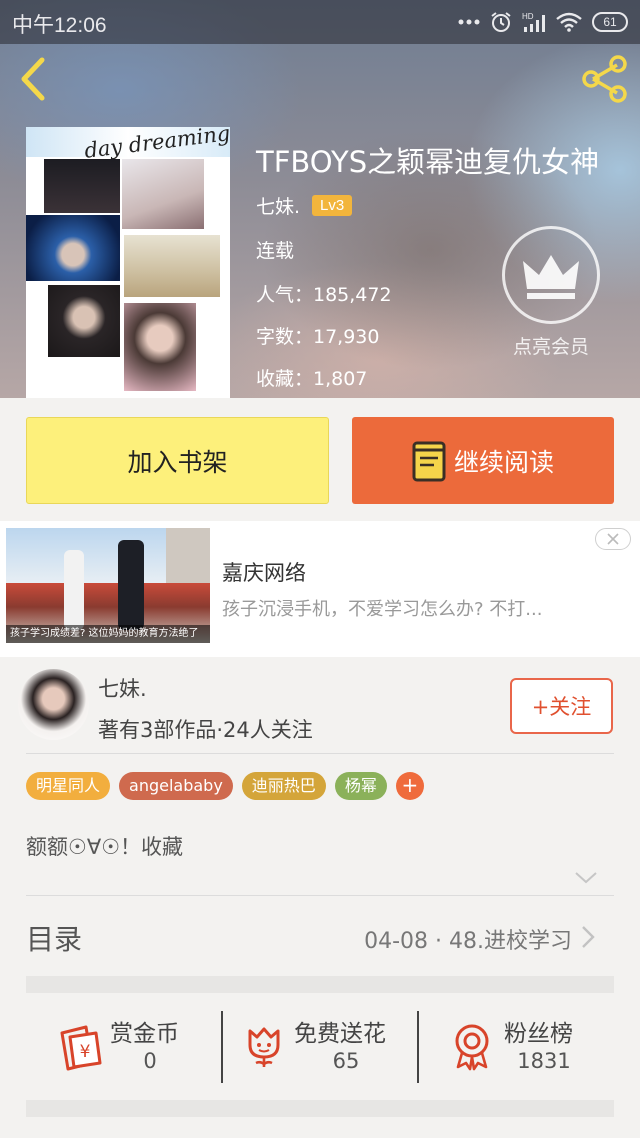  What do you see at coordinates (318, 337) in the screenshot?
I see `word-count: 字数：17,930` at bounding box center [318, 337].